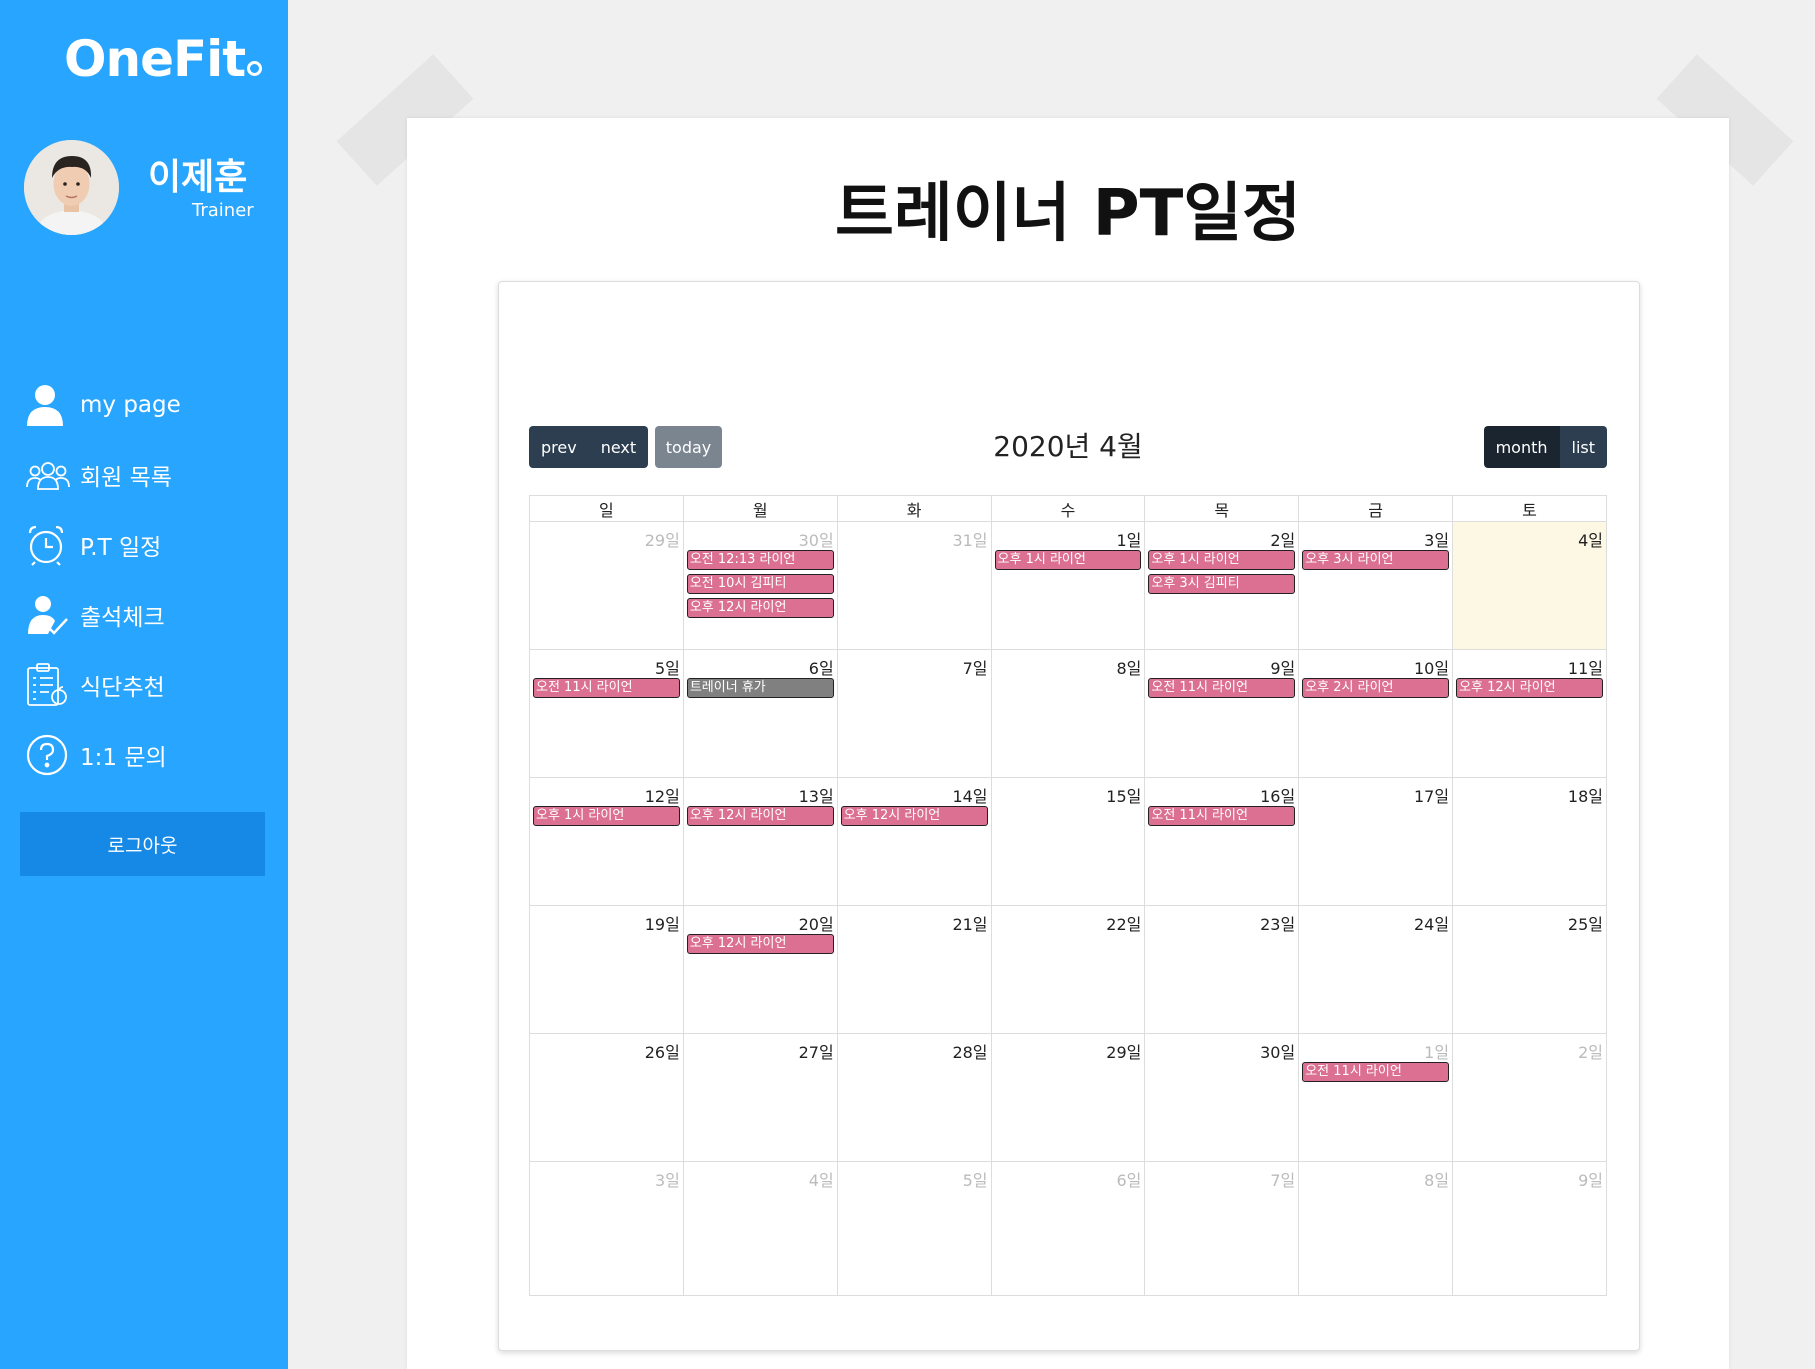  I want to click on brand-logo: OneFit, so click(163, 59).